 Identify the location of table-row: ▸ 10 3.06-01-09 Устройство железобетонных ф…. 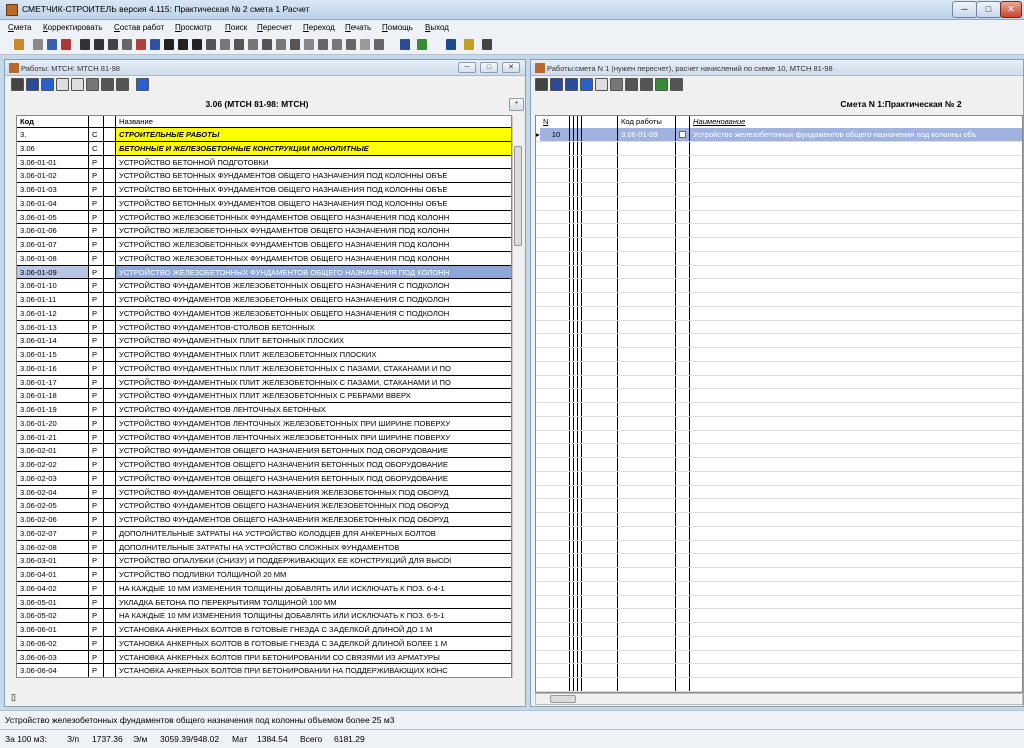
(779, 135).